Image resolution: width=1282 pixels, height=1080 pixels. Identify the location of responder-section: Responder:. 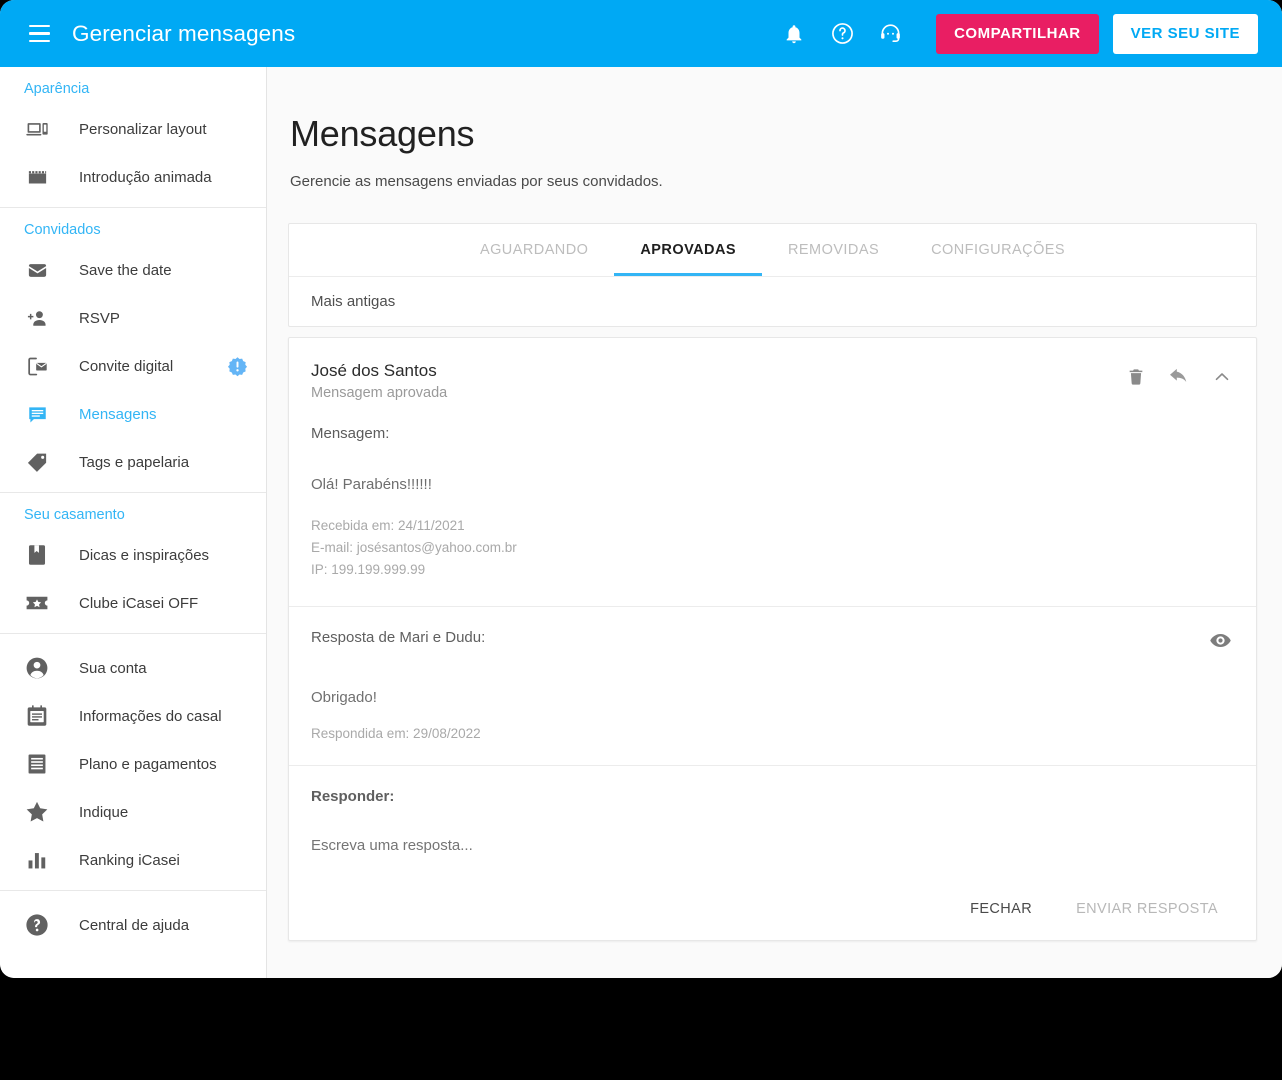
(772, 822).